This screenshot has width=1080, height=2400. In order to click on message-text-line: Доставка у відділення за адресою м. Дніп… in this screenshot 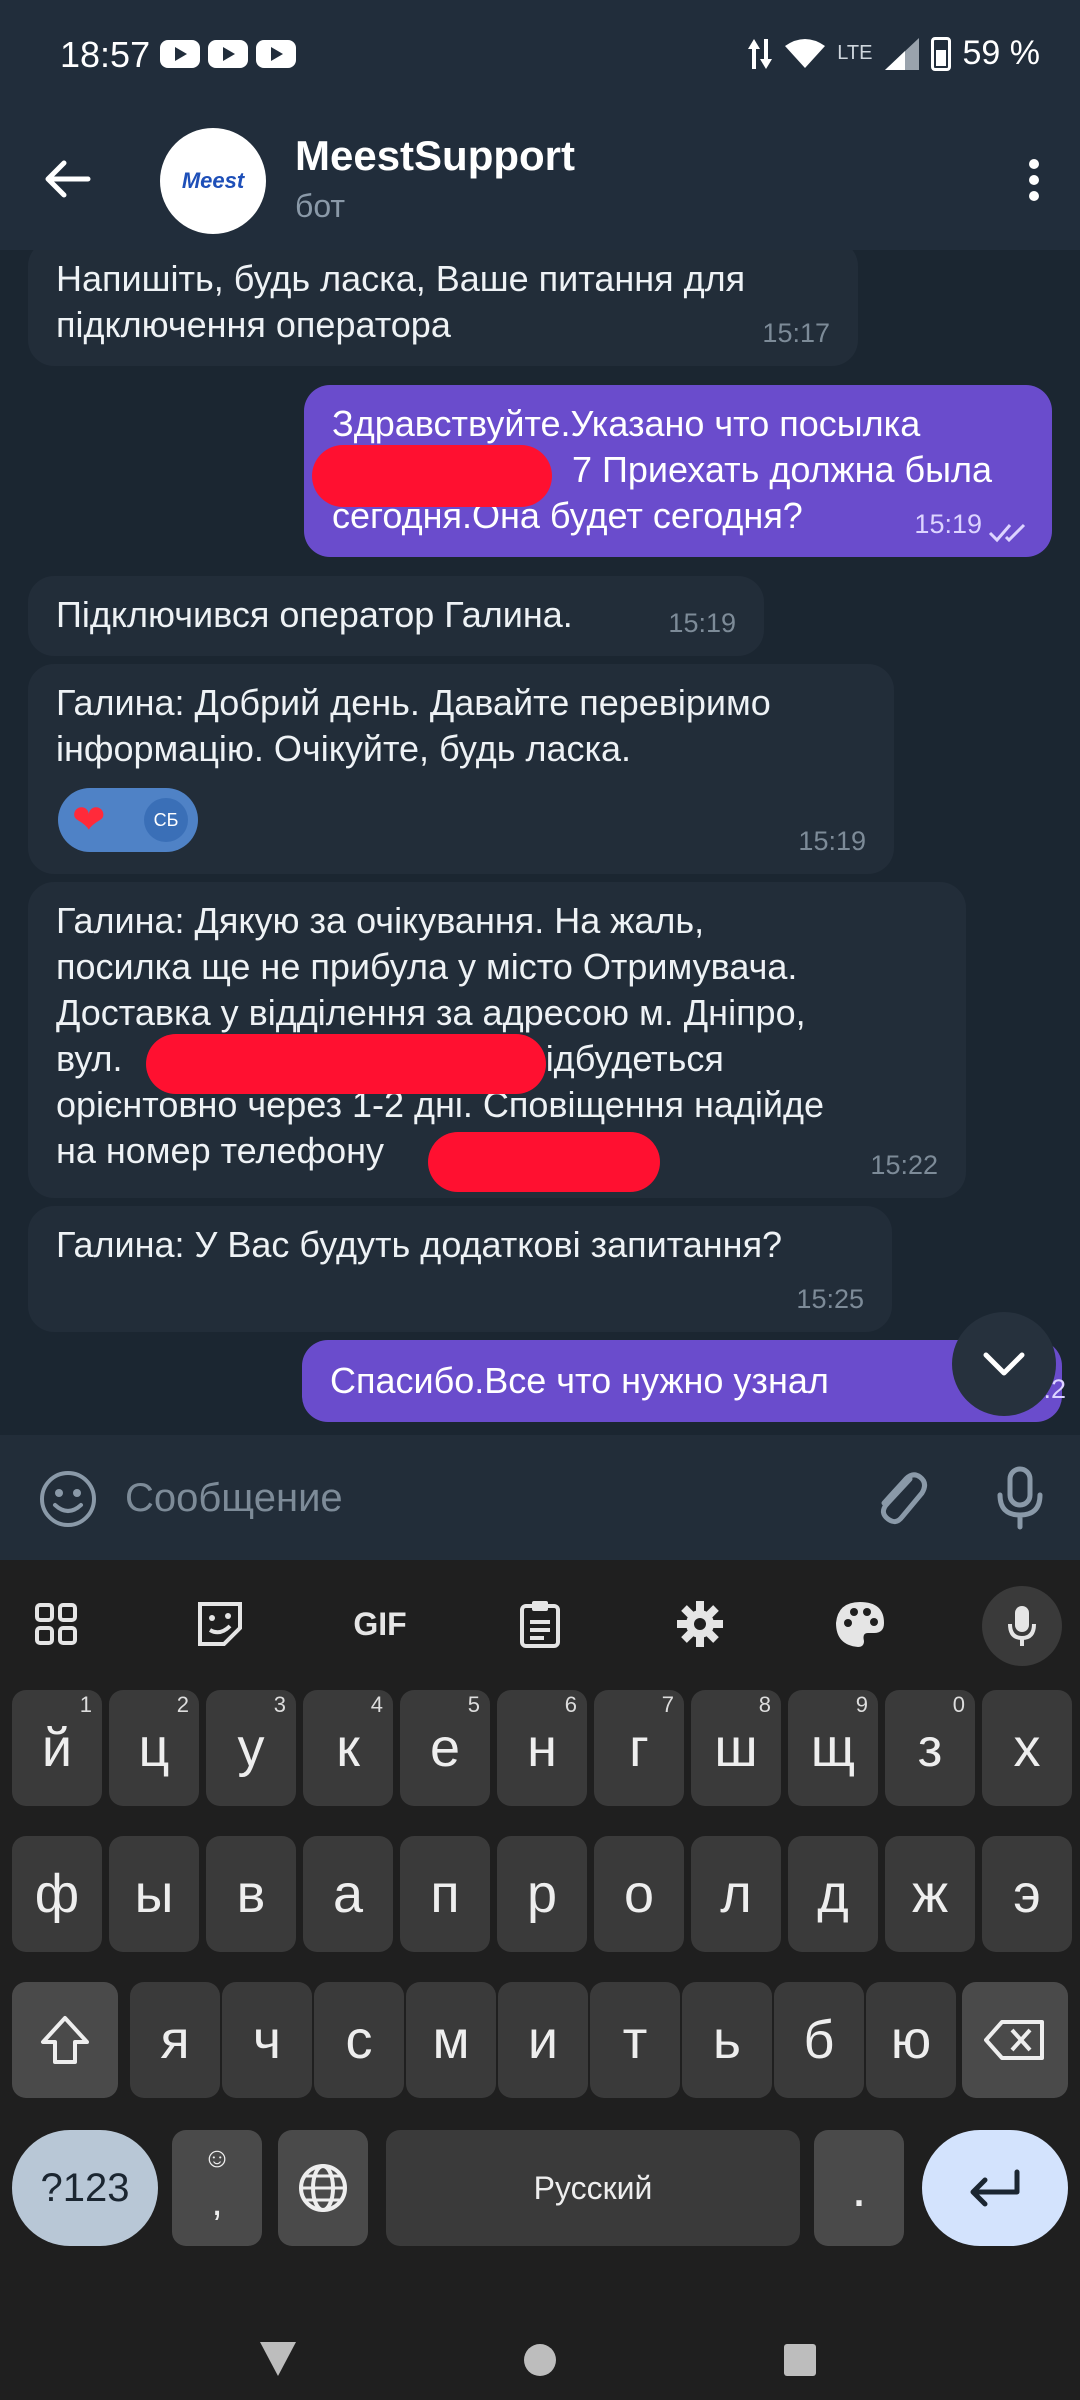, I will do `click(431, 1012)`.